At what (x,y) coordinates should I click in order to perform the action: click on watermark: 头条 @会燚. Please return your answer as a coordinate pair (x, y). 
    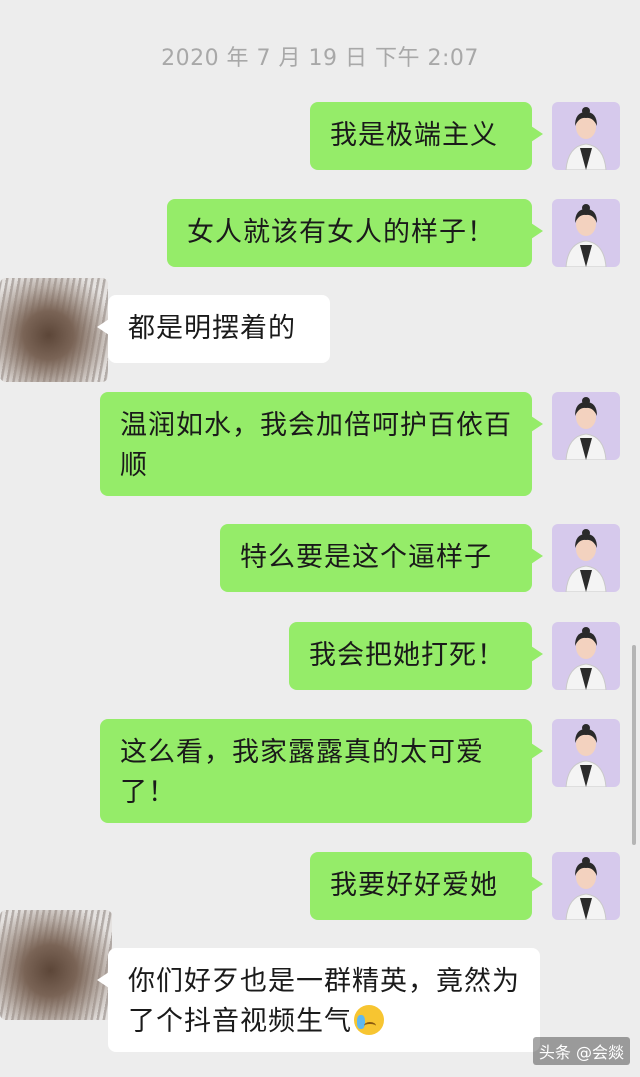
    Looking at the image, I should click on (581, 1051).